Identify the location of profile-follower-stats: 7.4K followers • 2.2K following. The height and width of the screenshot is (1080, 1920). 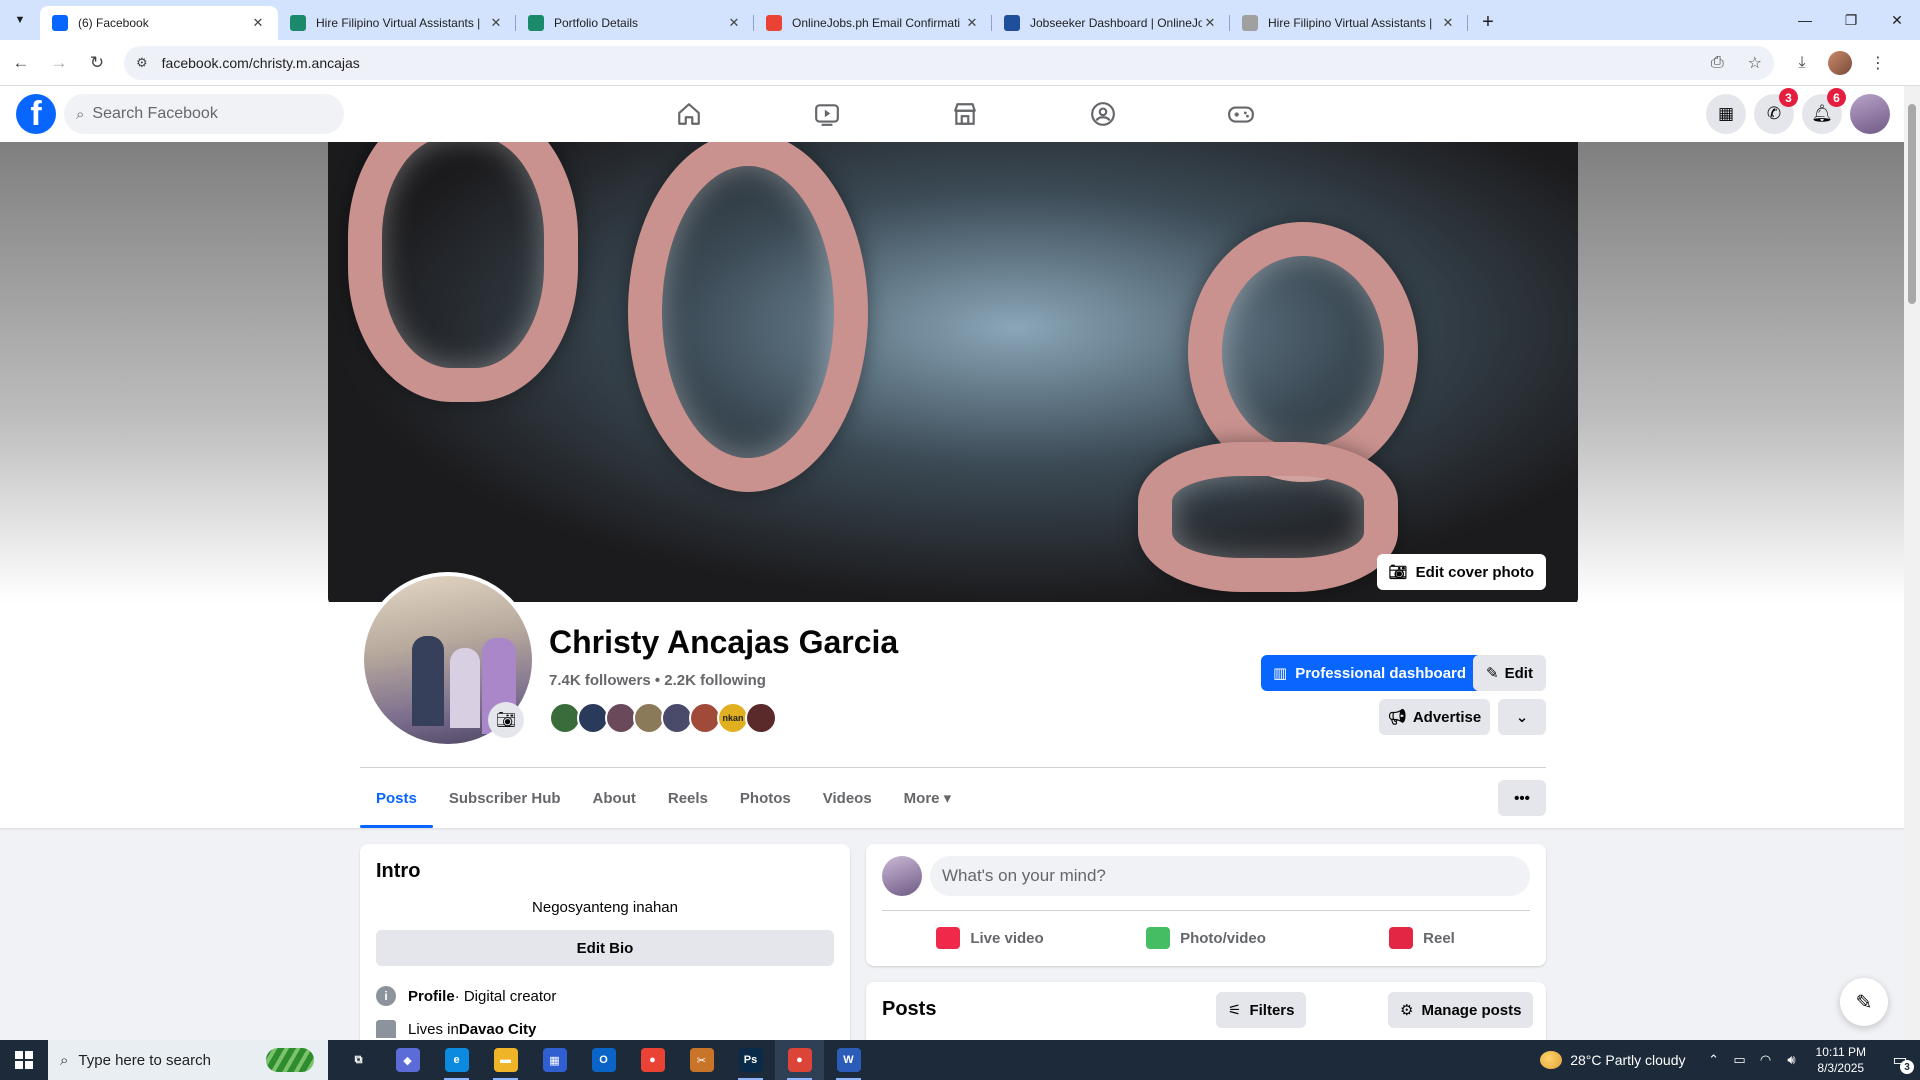
(657, 680).